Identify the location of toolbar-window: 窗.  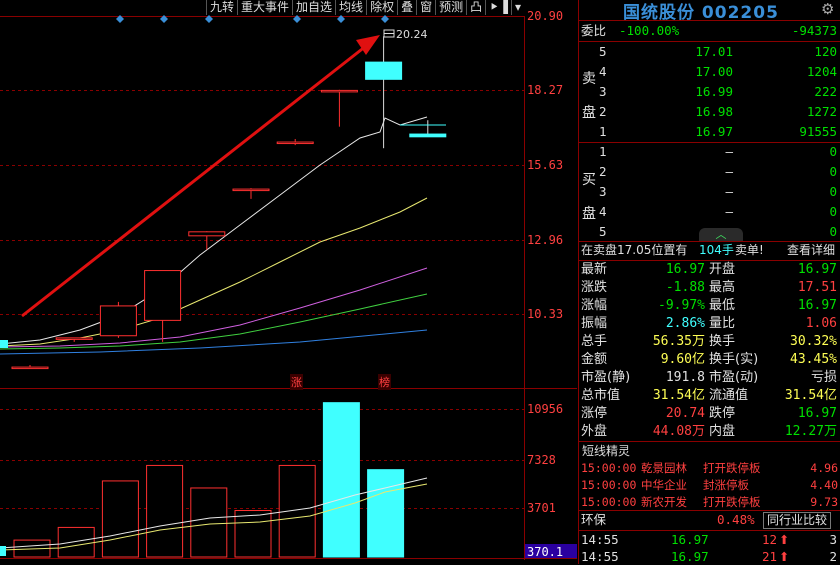
(425, 7).